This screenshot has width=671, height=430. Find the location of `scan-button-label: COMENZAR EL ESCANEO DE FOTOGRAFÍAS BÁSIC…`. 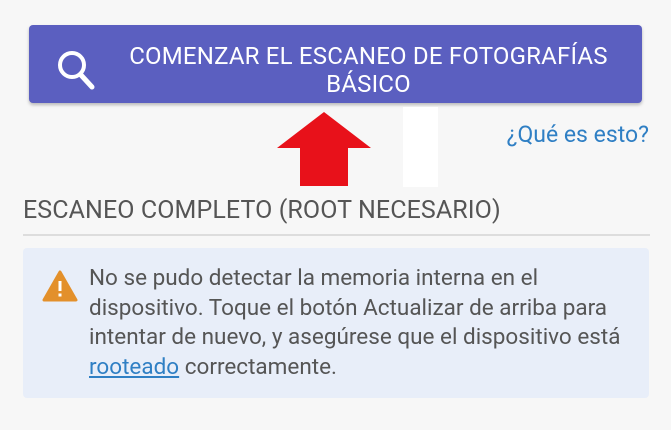

scan-button-label: COMENZAR EL ESCANEO DE FOTOGRAFÍAS BÁSIC… is located at coordinates (368, 70).